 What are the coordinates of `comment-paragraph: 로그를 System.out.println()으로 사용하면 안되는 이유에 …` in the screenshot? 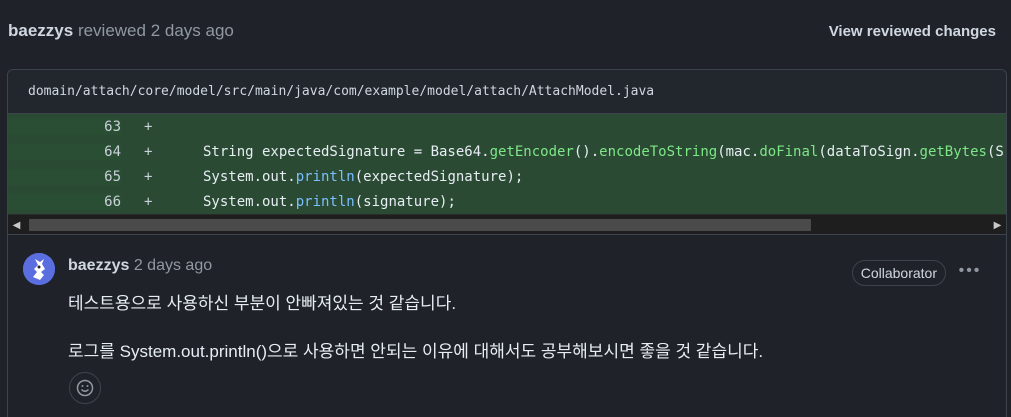 It's located at (416, 351).